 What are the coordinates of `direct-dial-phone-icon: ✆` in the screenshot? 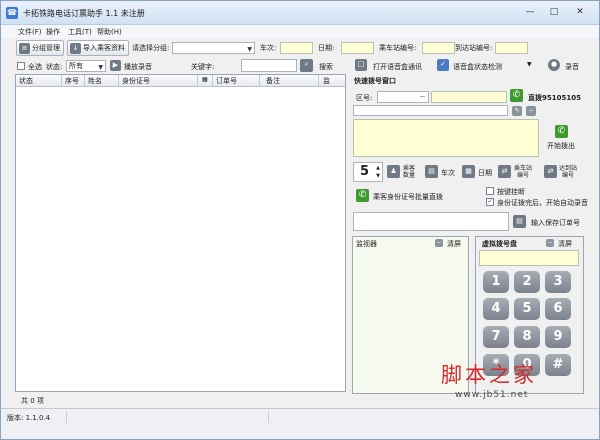 It's located at (516, 95).